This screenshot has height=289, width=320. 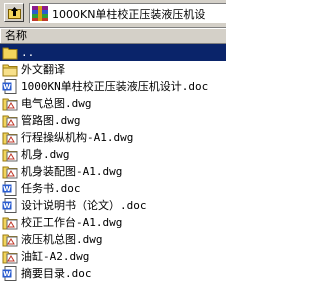 What do you see at coordinates (51, 188) in the screenshot?
I see `file-name: 任务书.doc` at bounding box center [51, 188].